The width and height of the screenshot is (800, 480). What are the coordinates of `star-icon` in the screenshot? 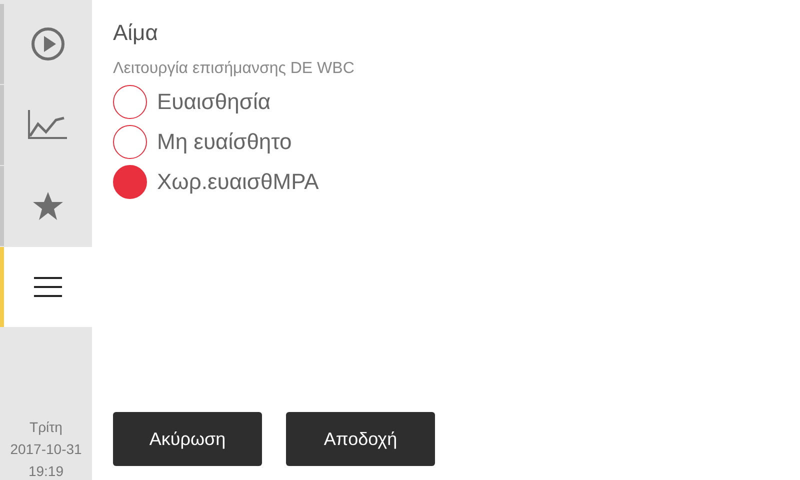 It's located at (48, 206).